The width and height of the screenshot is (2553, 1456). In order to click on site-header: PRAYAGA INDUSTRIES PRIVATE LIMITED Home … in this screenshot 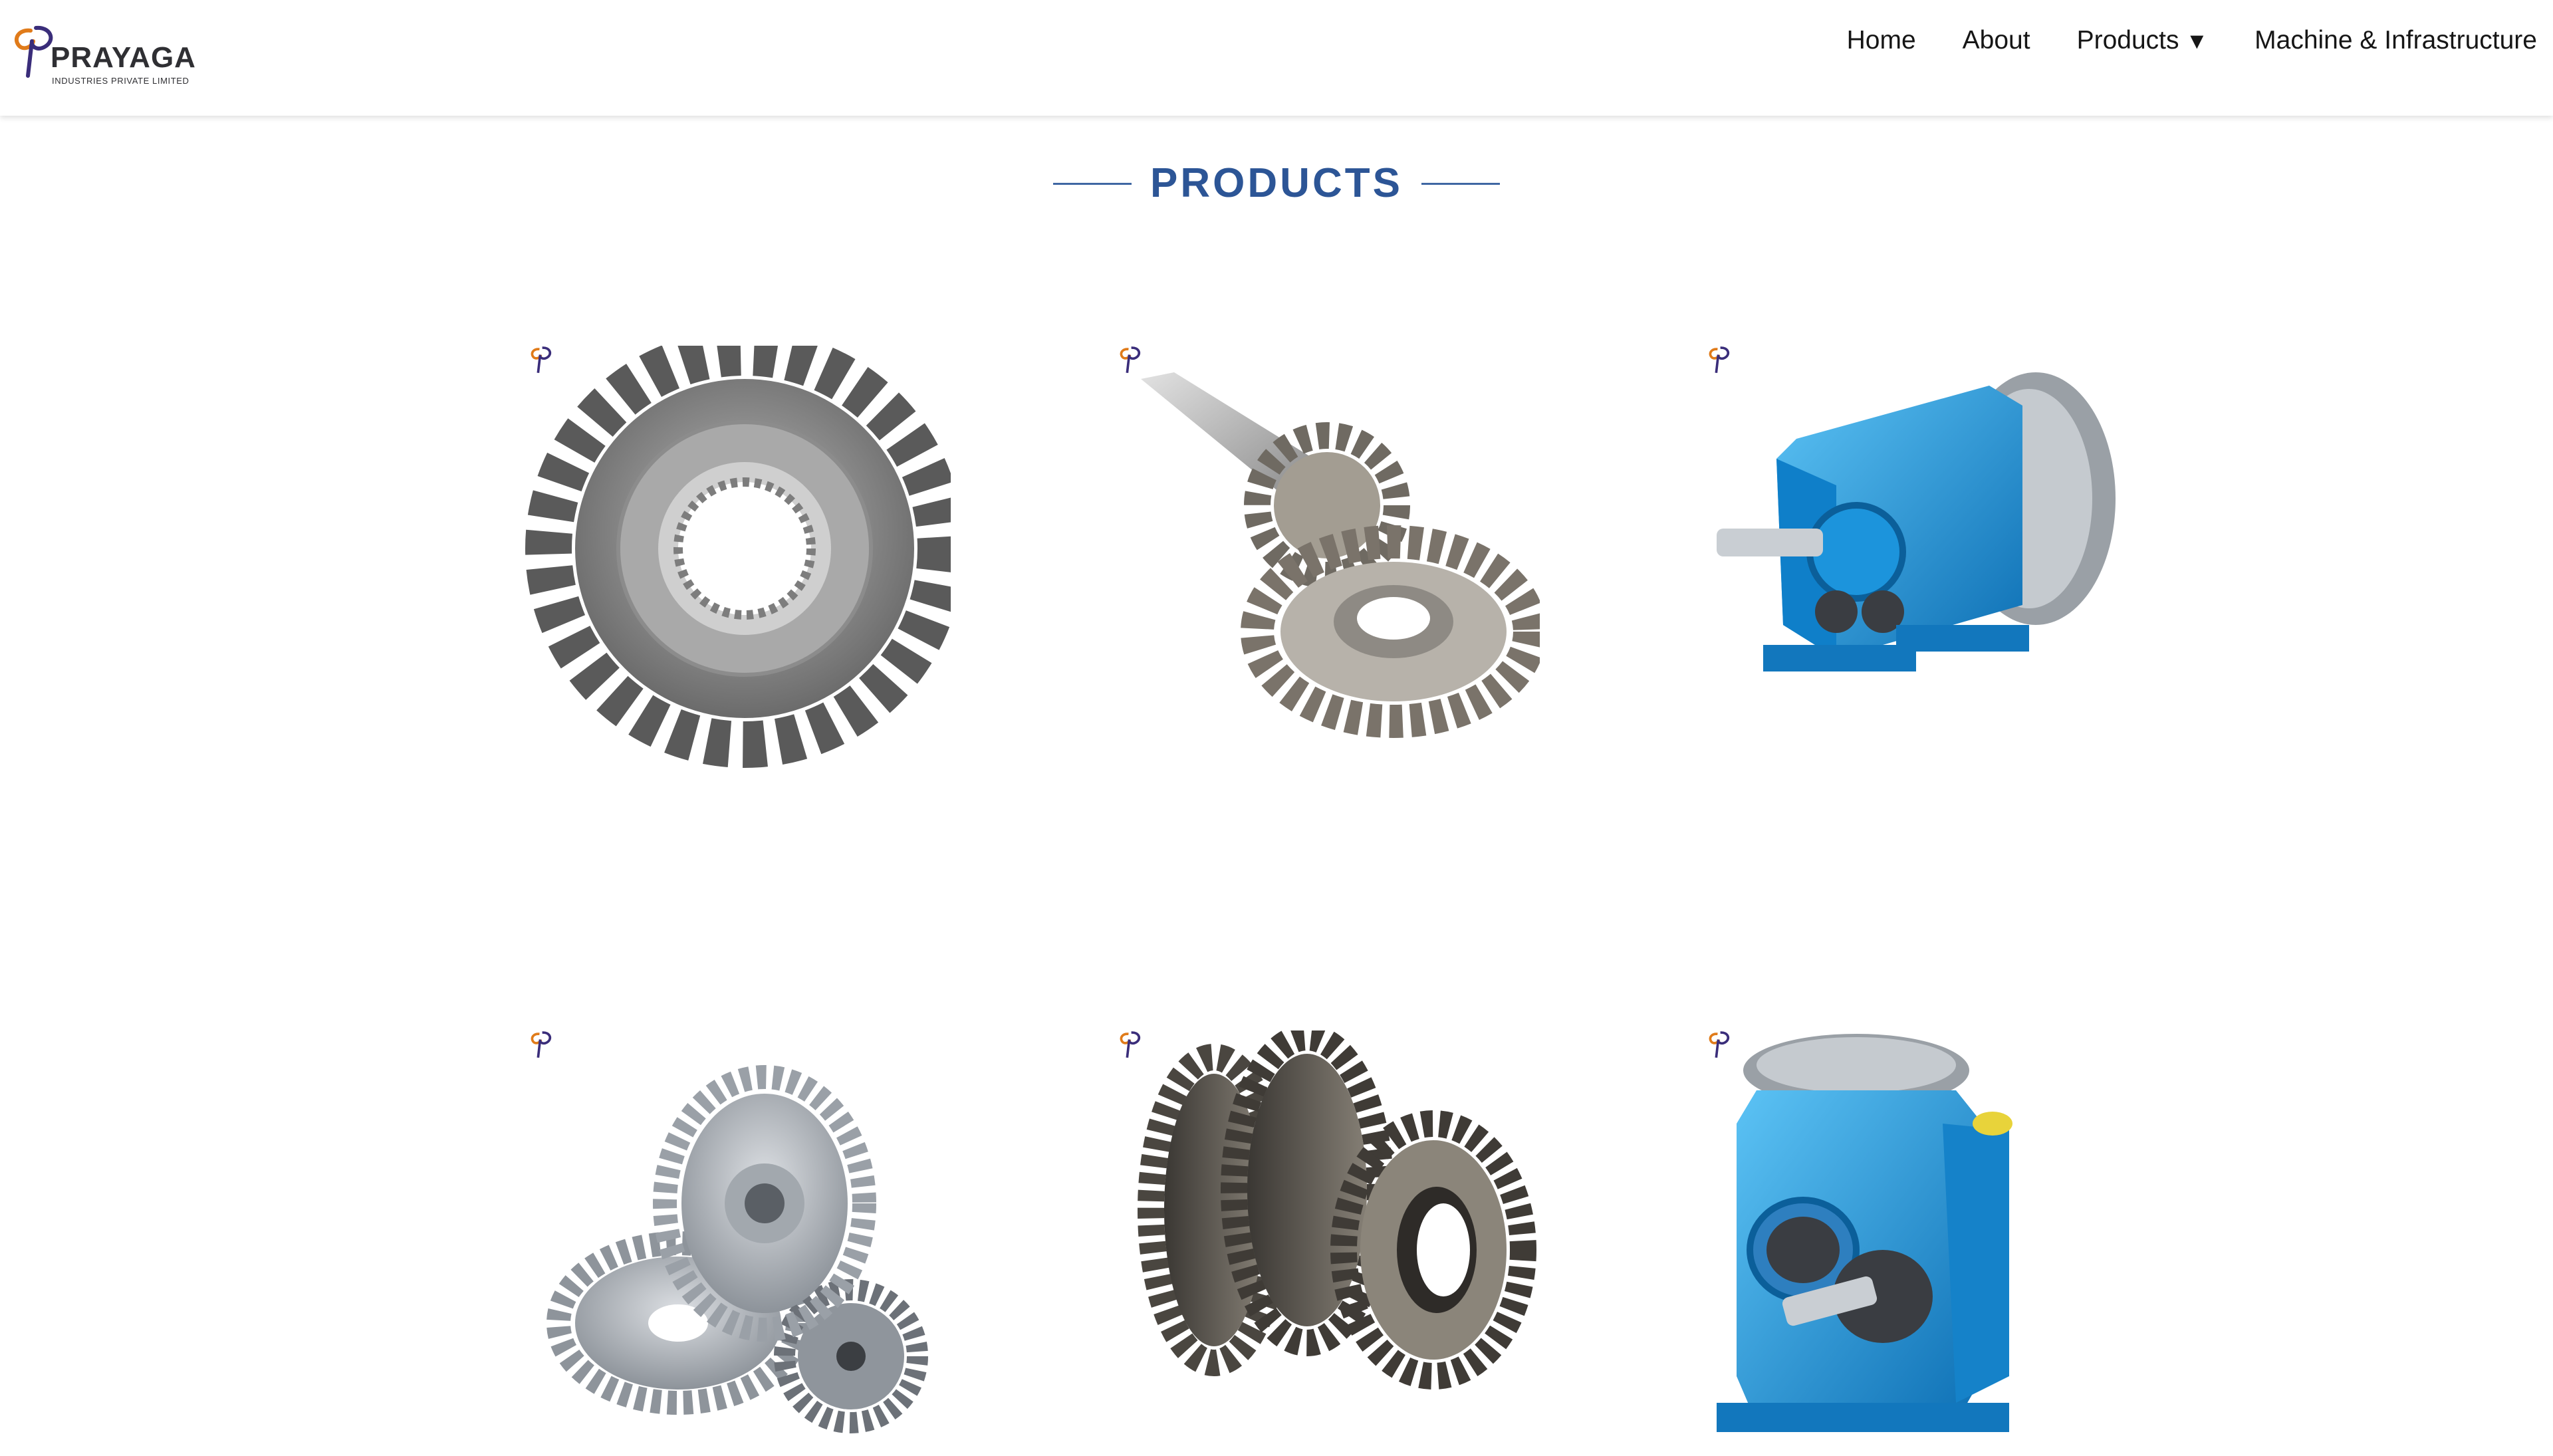, I will do `click(1276, 58)`.